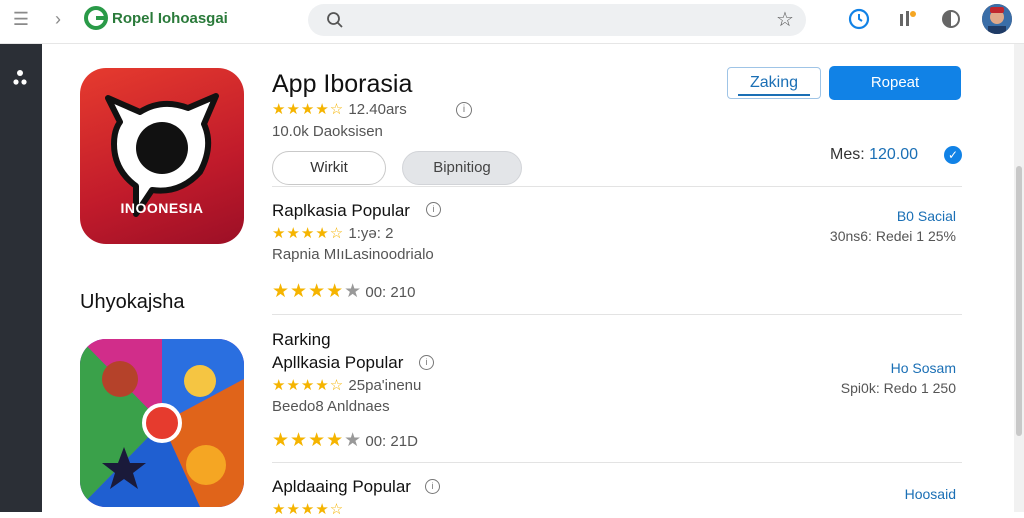  What do you see at coordinates (58, 19) in the screenshot?
I see `chevron-right-icon: ›` at bounding box center [58, 19].